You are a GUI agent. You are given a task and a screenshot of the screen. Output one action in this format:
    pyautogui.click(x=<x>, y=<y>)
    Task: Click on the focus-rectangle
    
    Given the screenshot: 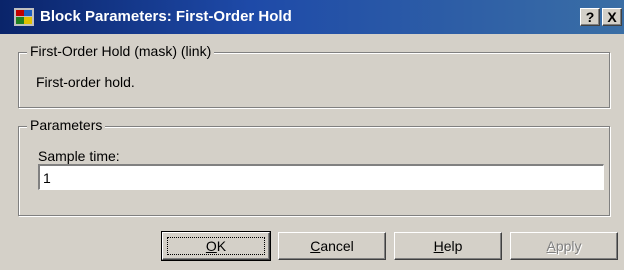 What is the action you would take?
    pyautogui.click(x=216, y=246)
    